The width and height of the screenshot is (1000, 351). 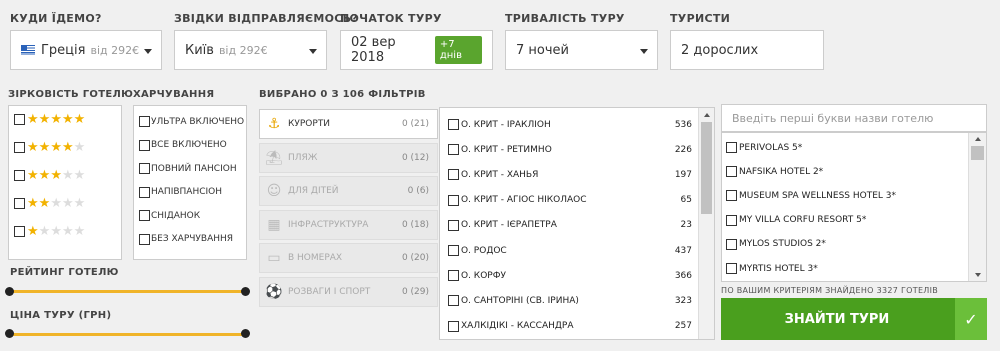 I want to click on price-slider, so click(x=128, y=334).